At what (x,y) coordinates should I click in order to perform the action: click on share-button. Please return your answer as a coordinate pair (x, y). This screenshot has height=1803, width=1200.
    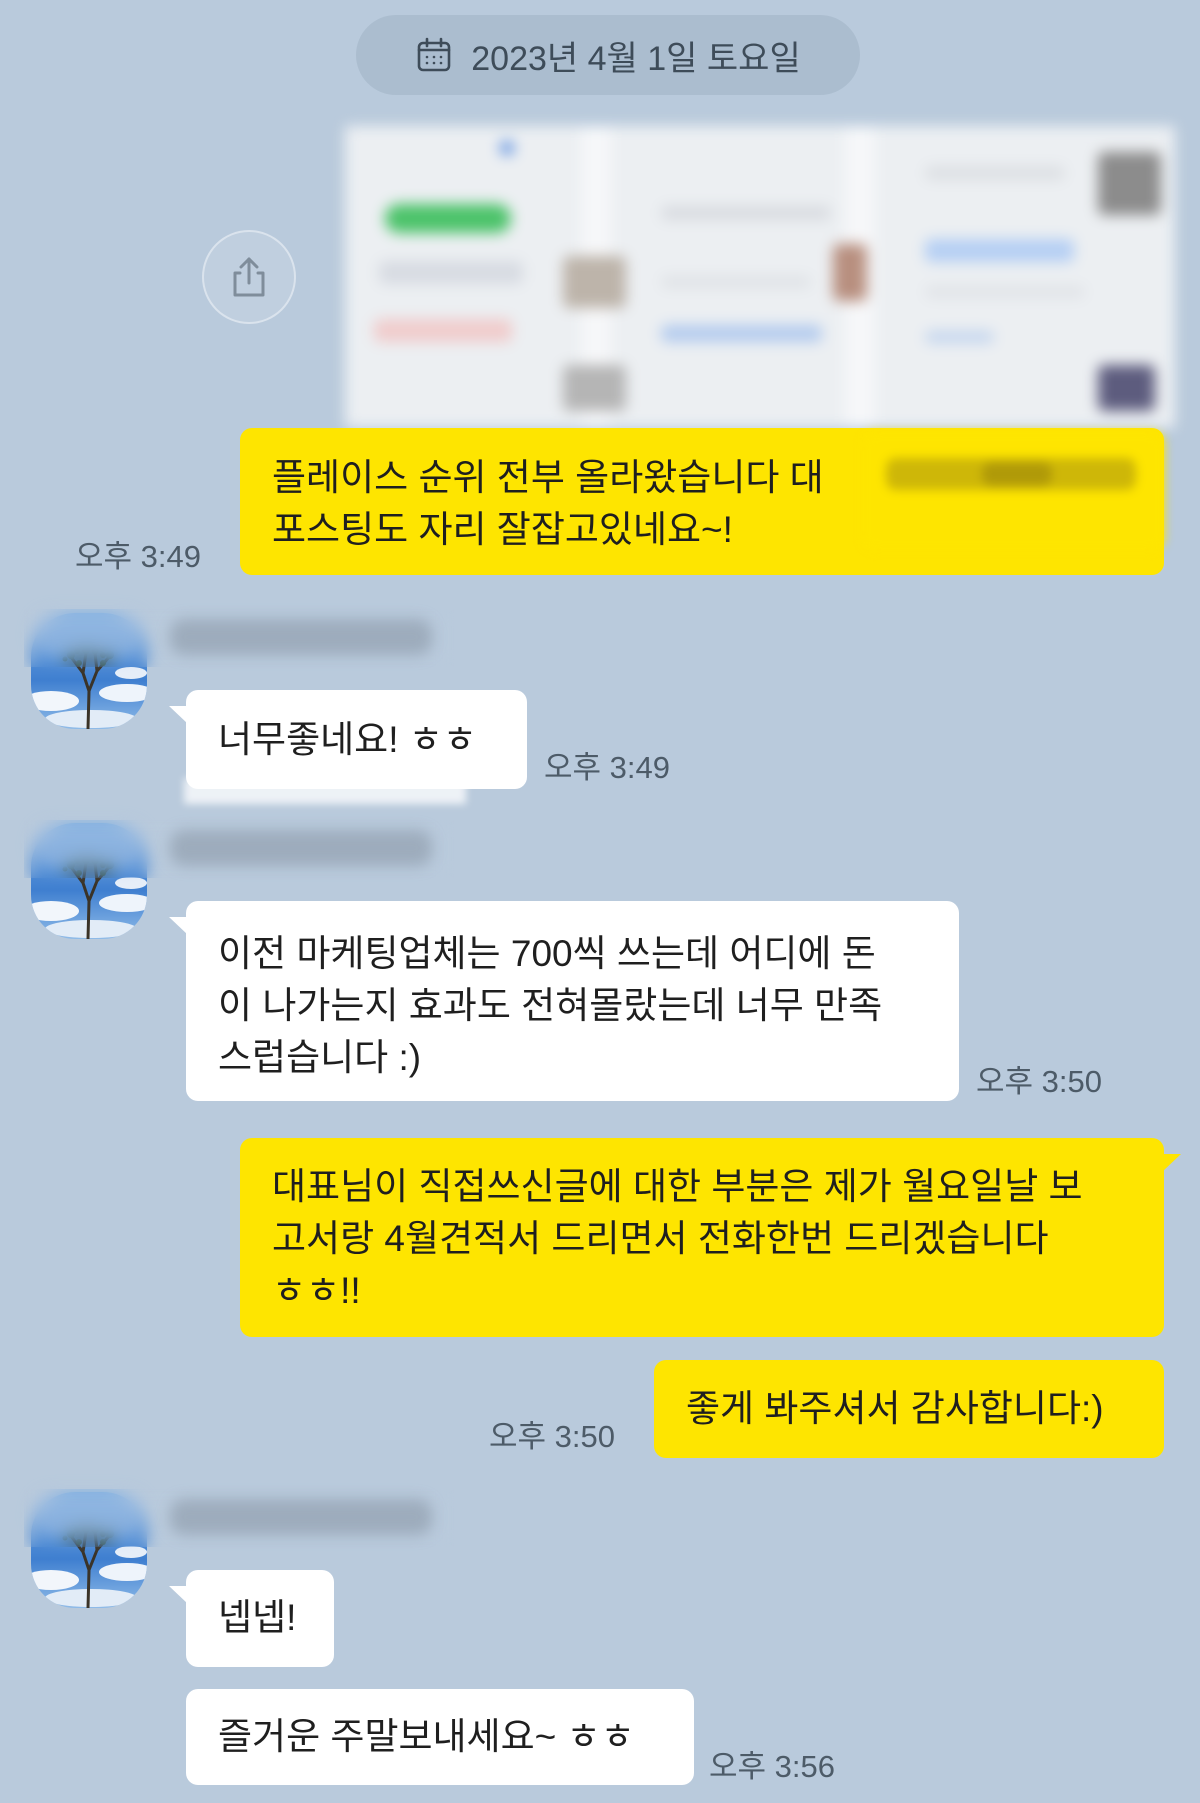
    Looking at the image, I should click on (249, 277).